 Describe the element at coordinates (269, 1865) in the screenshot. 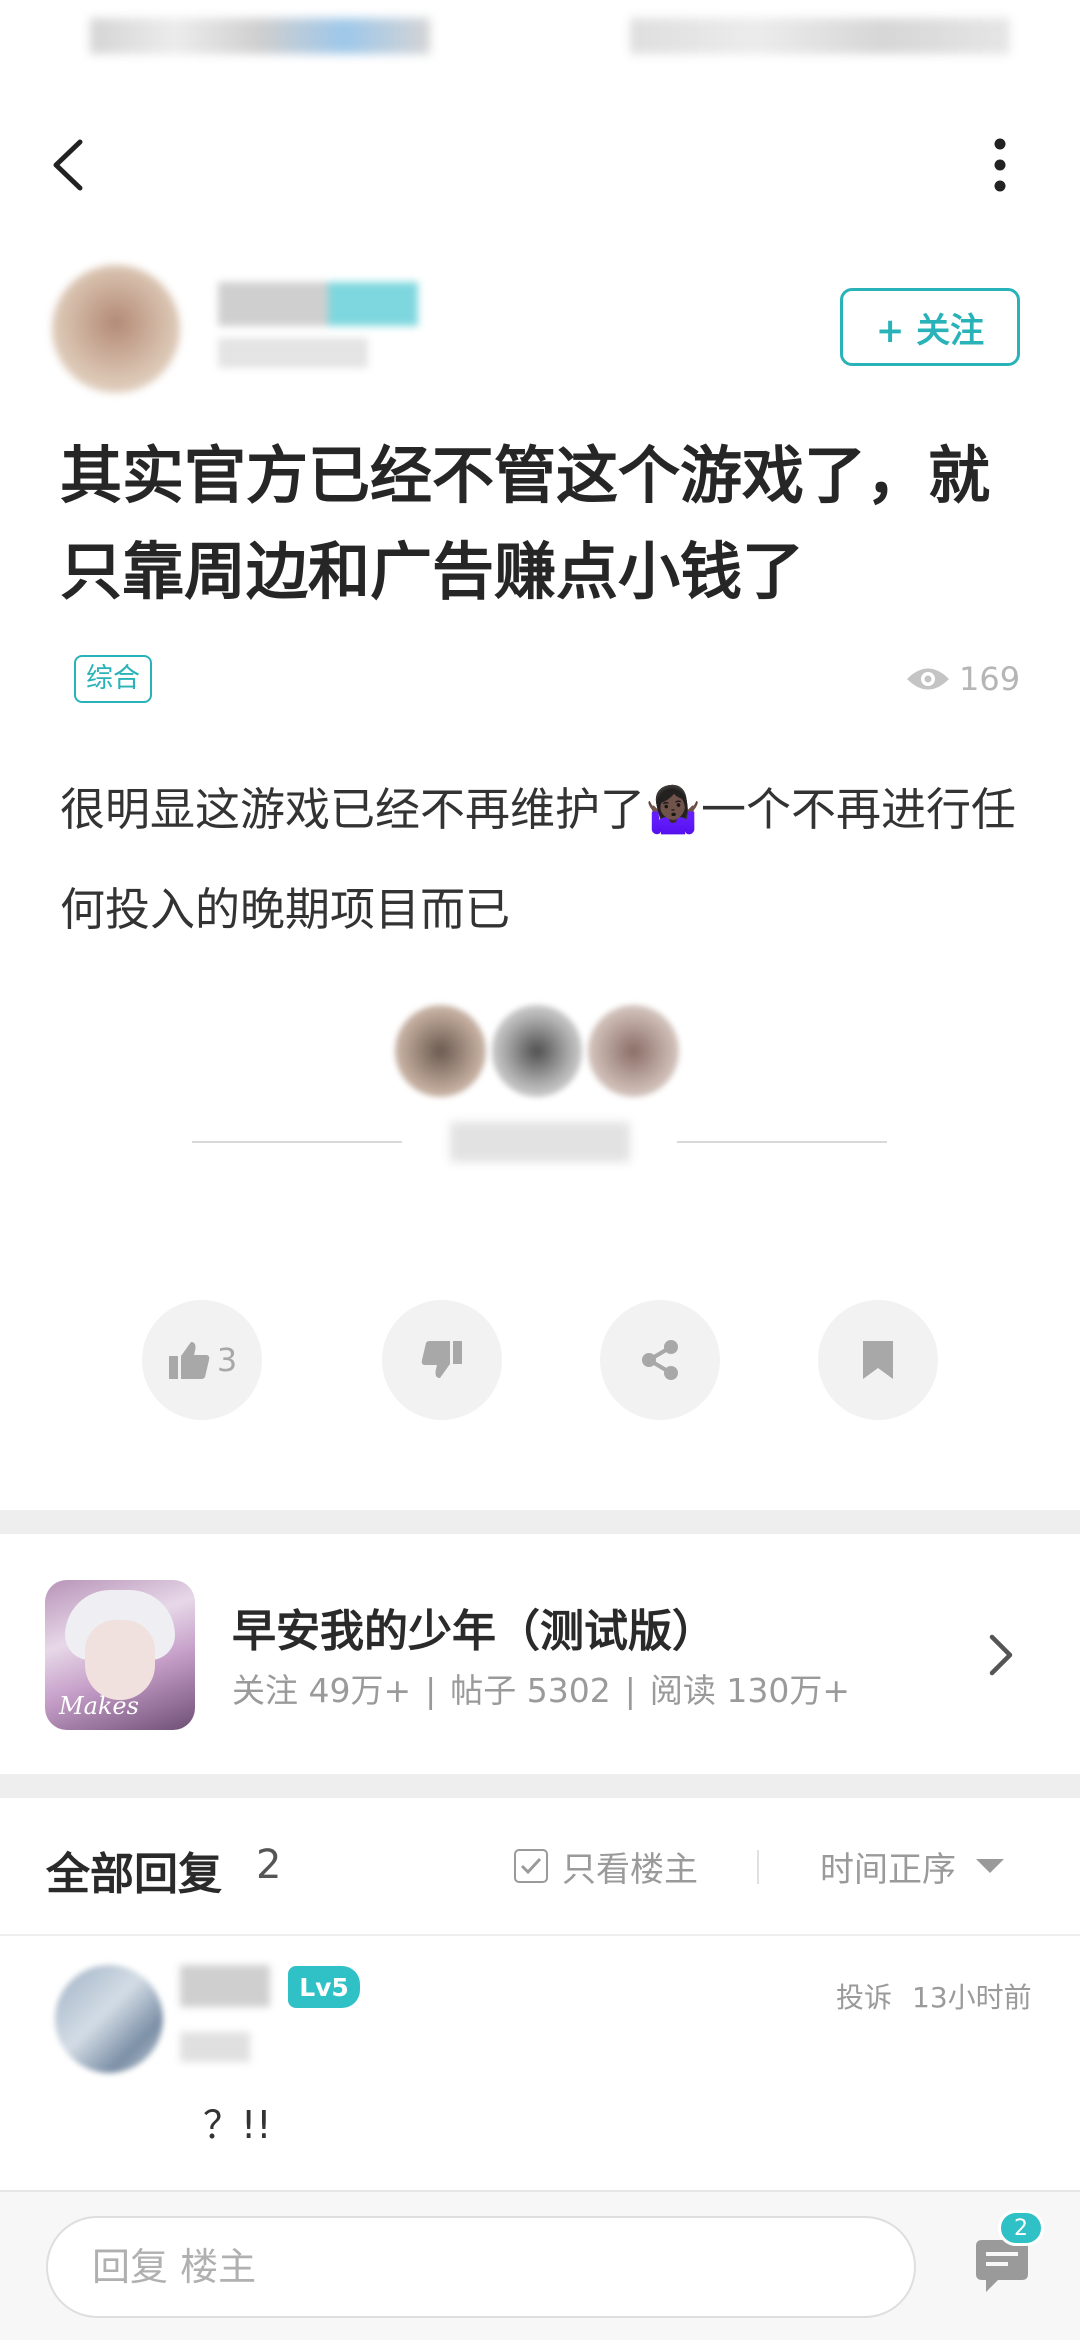

I see `replies-count: 2` at that location.